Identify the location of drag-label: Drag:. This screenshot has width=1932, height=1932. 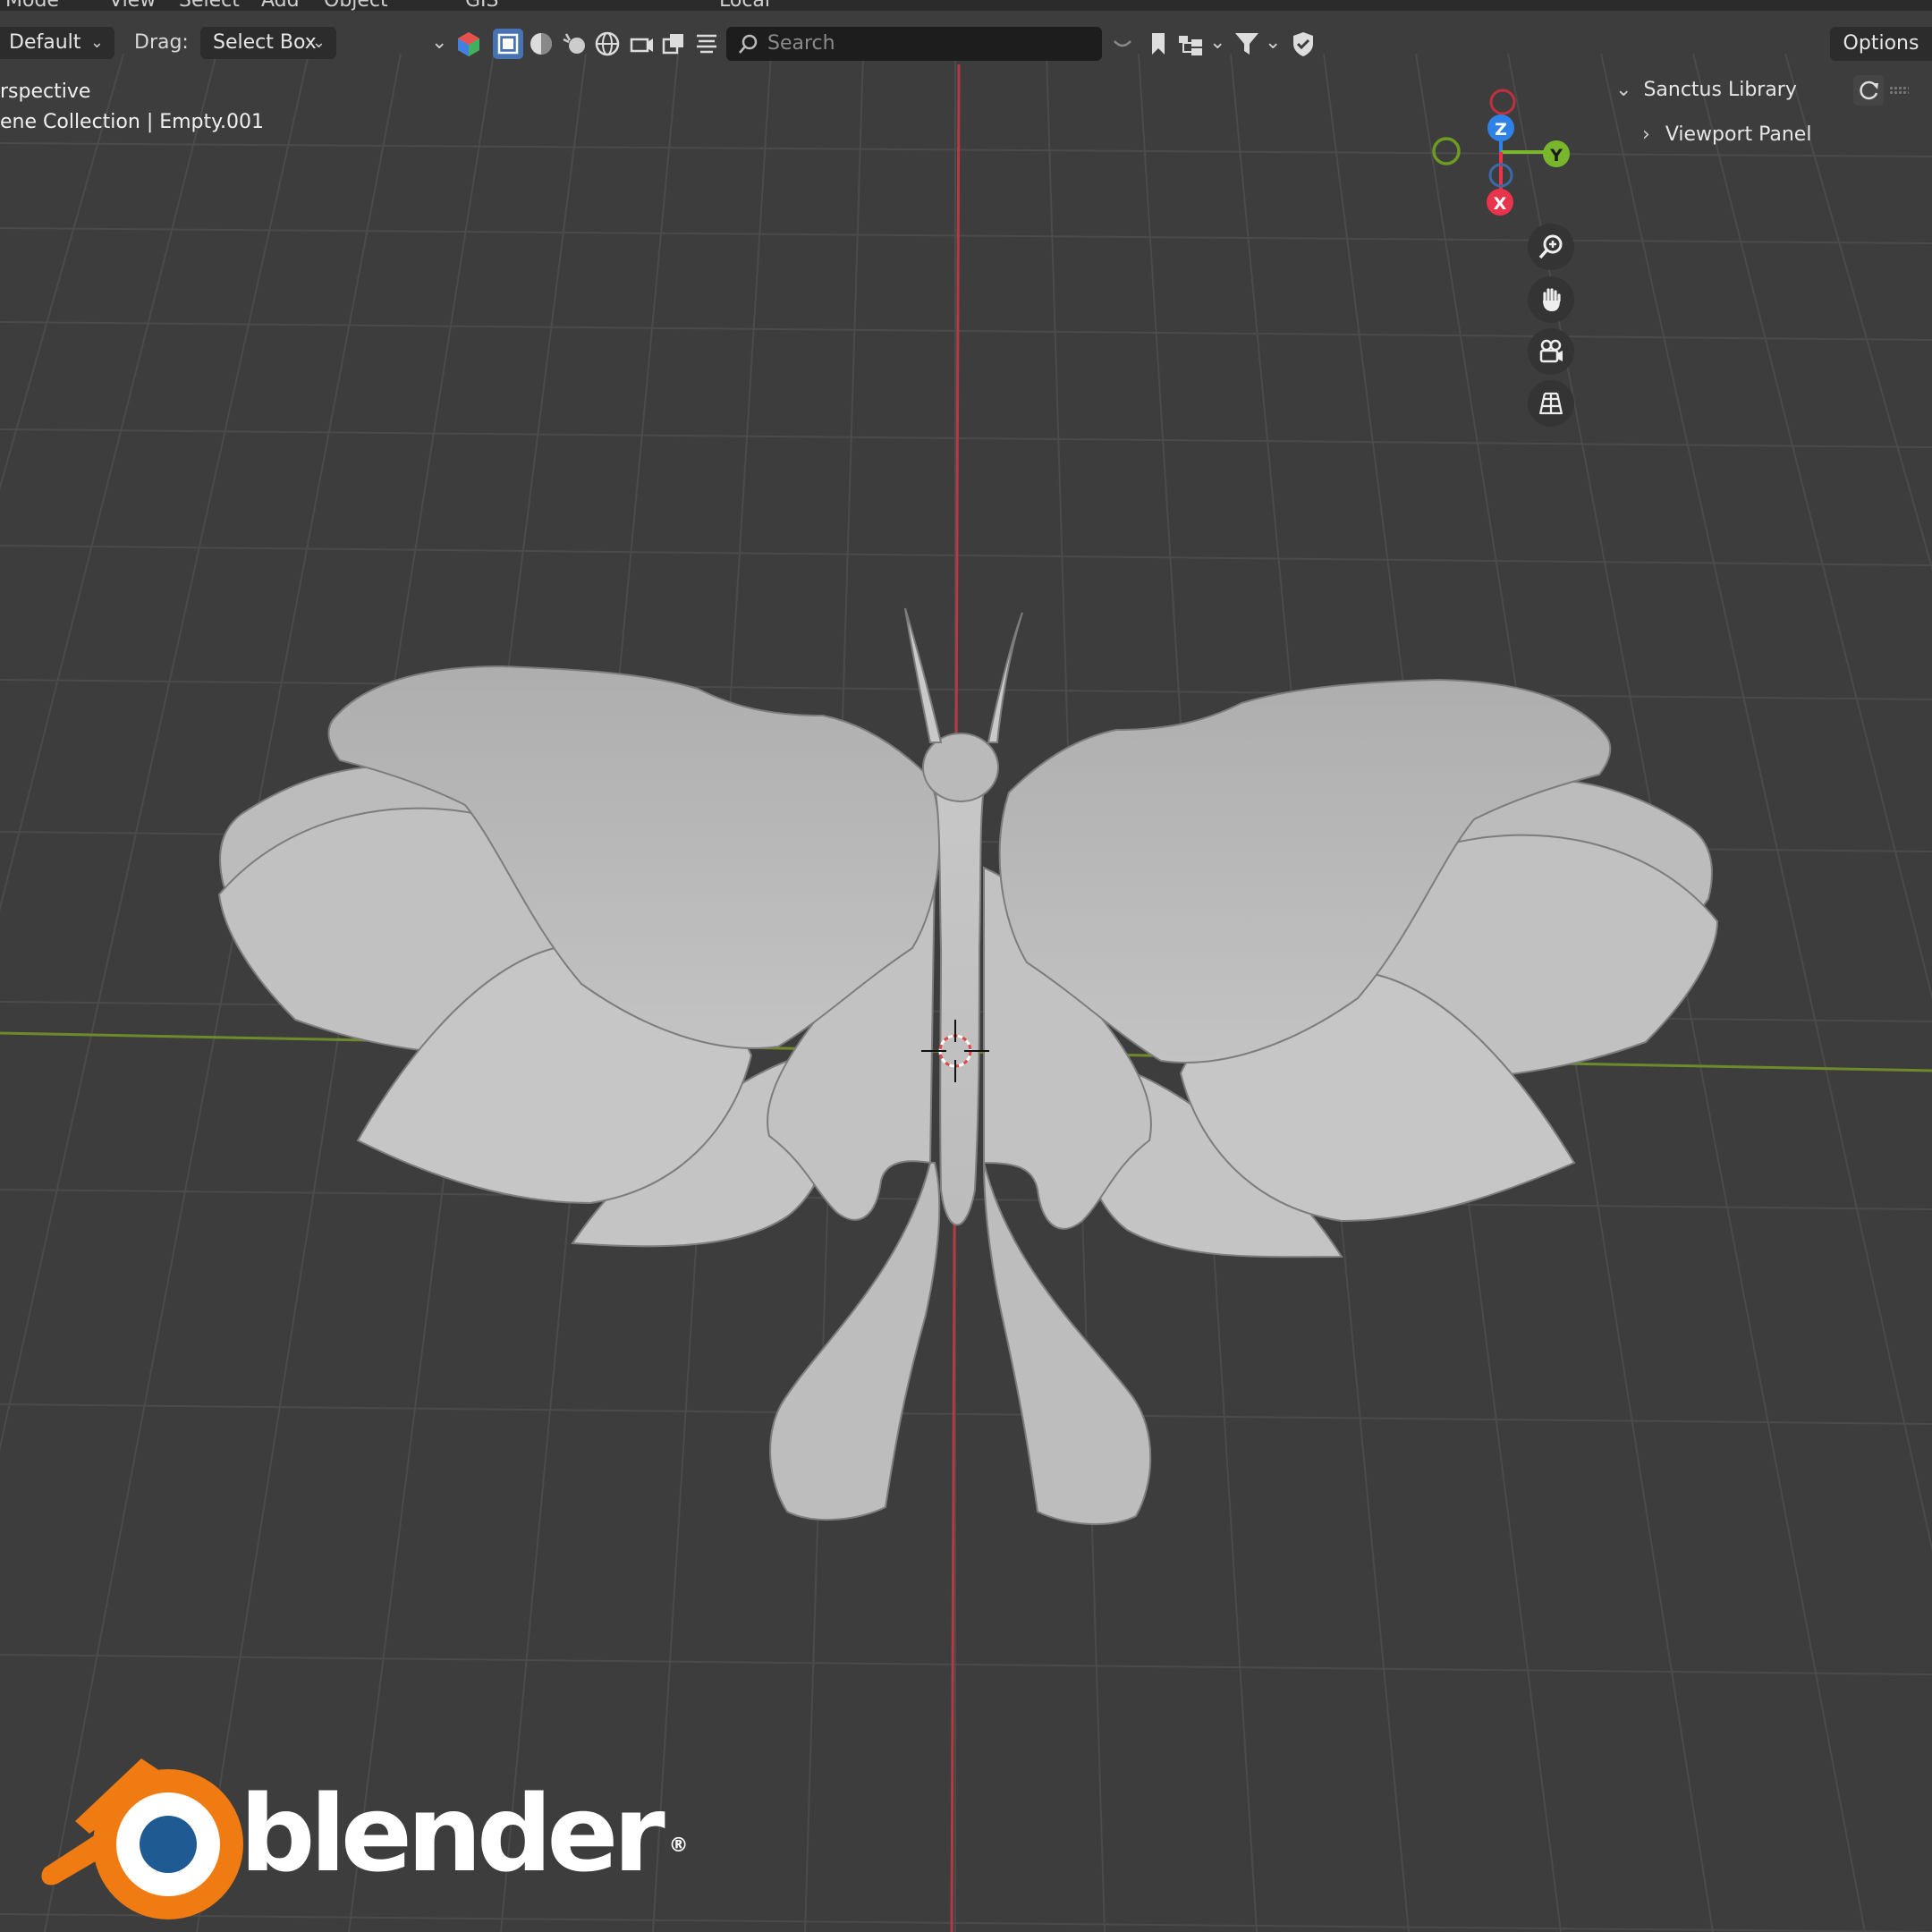
(161, 42).